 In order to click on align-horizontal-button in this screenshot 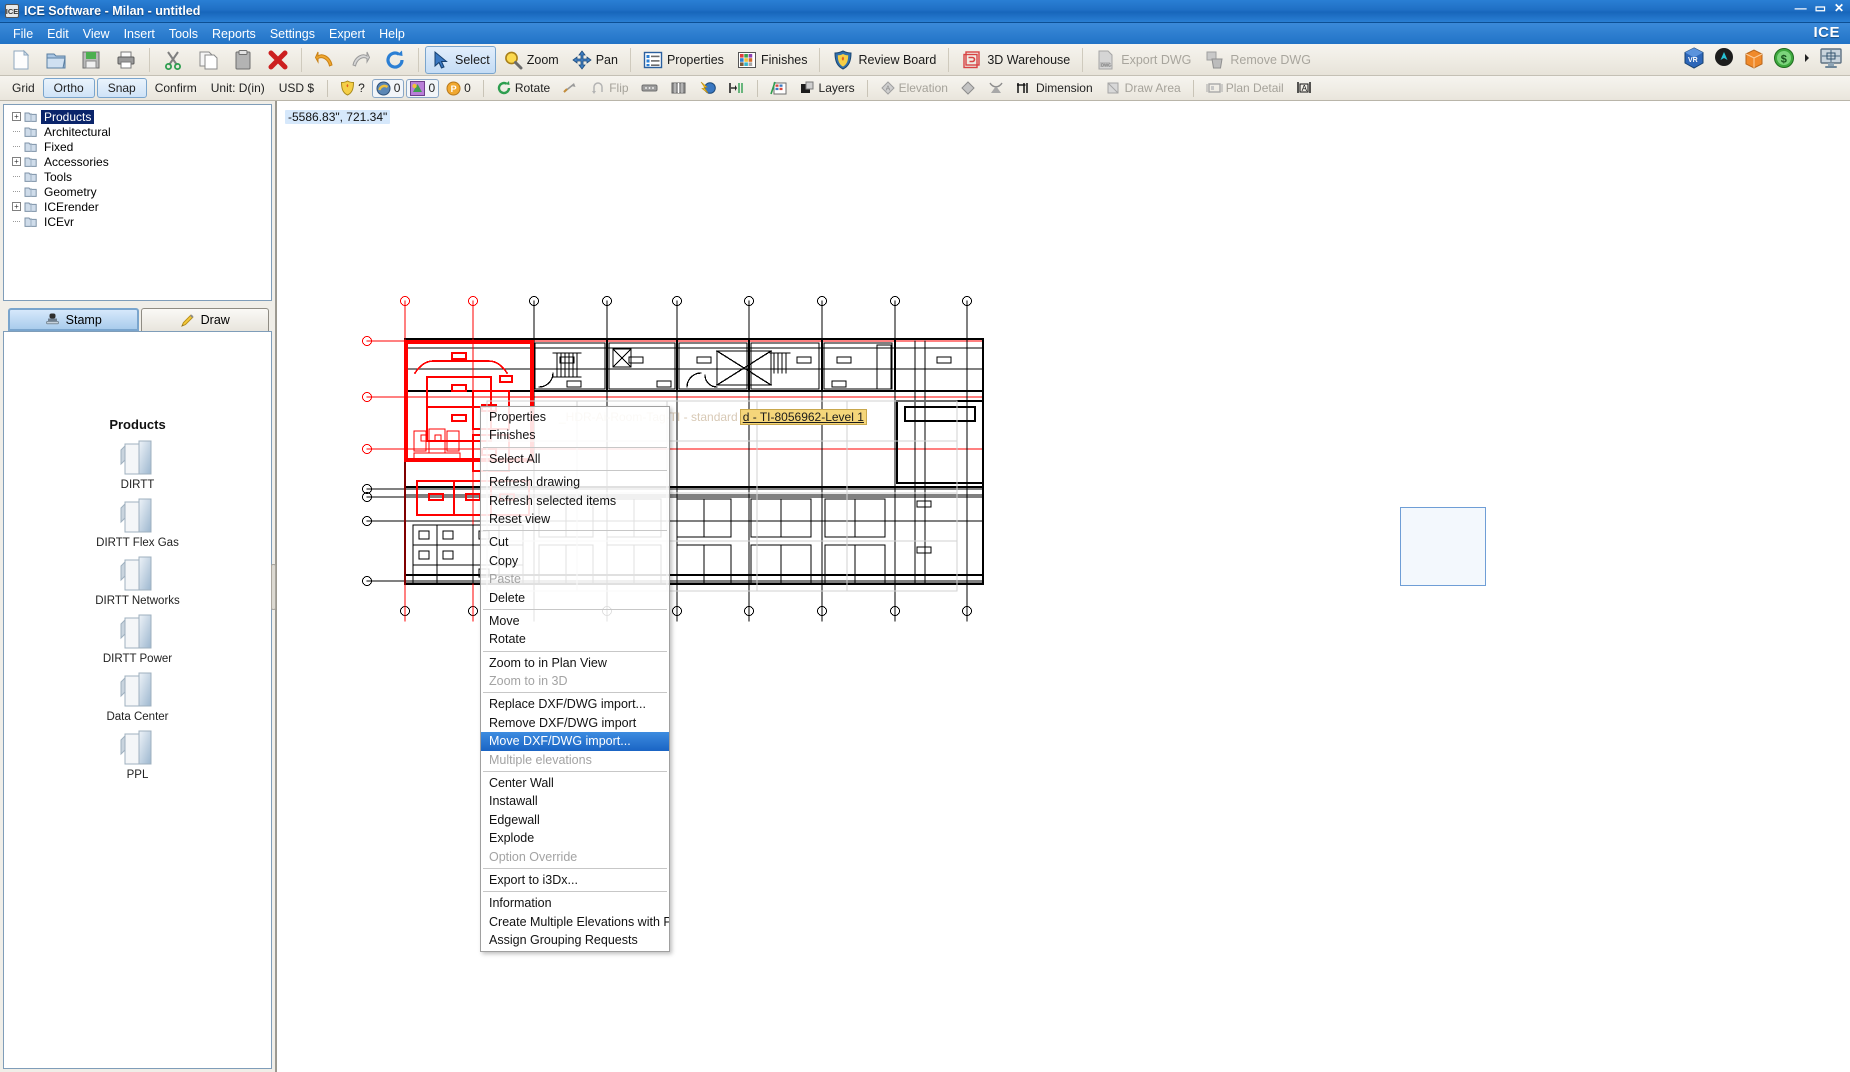, I will do `click(649, 88)`.